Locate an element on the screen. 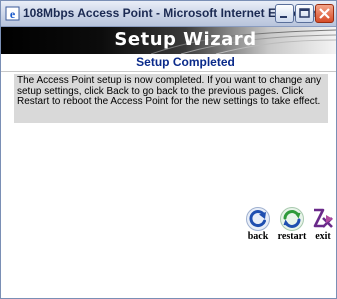  setup-wizard-banner: Setup Wizard is located at coordinates (168, 40).